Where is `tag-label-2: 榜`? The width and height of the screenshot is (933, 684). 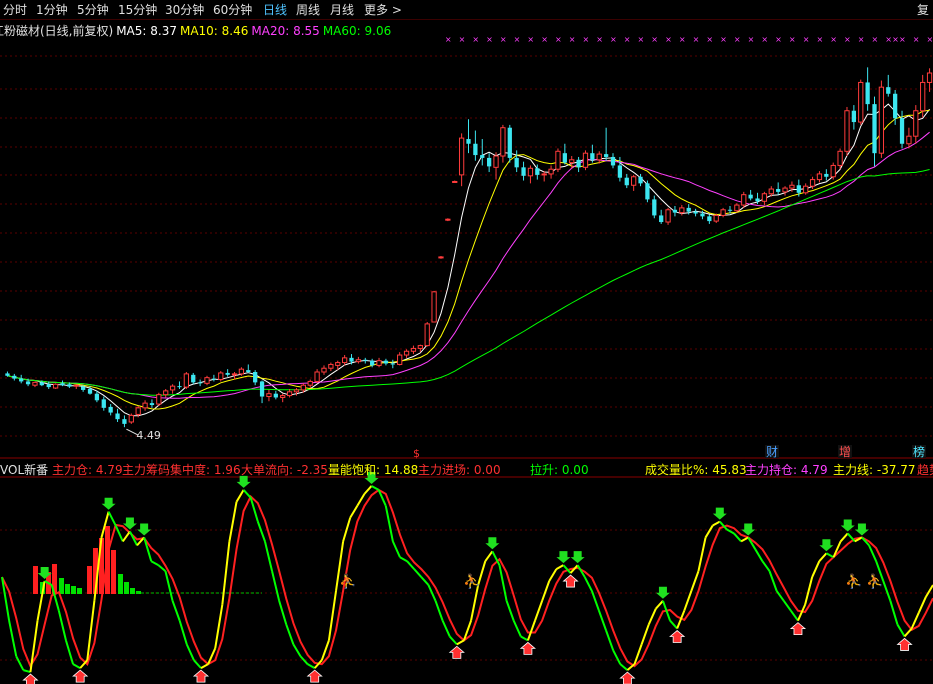 tag-label-2: 榜 is located at coordinates (919, 451).